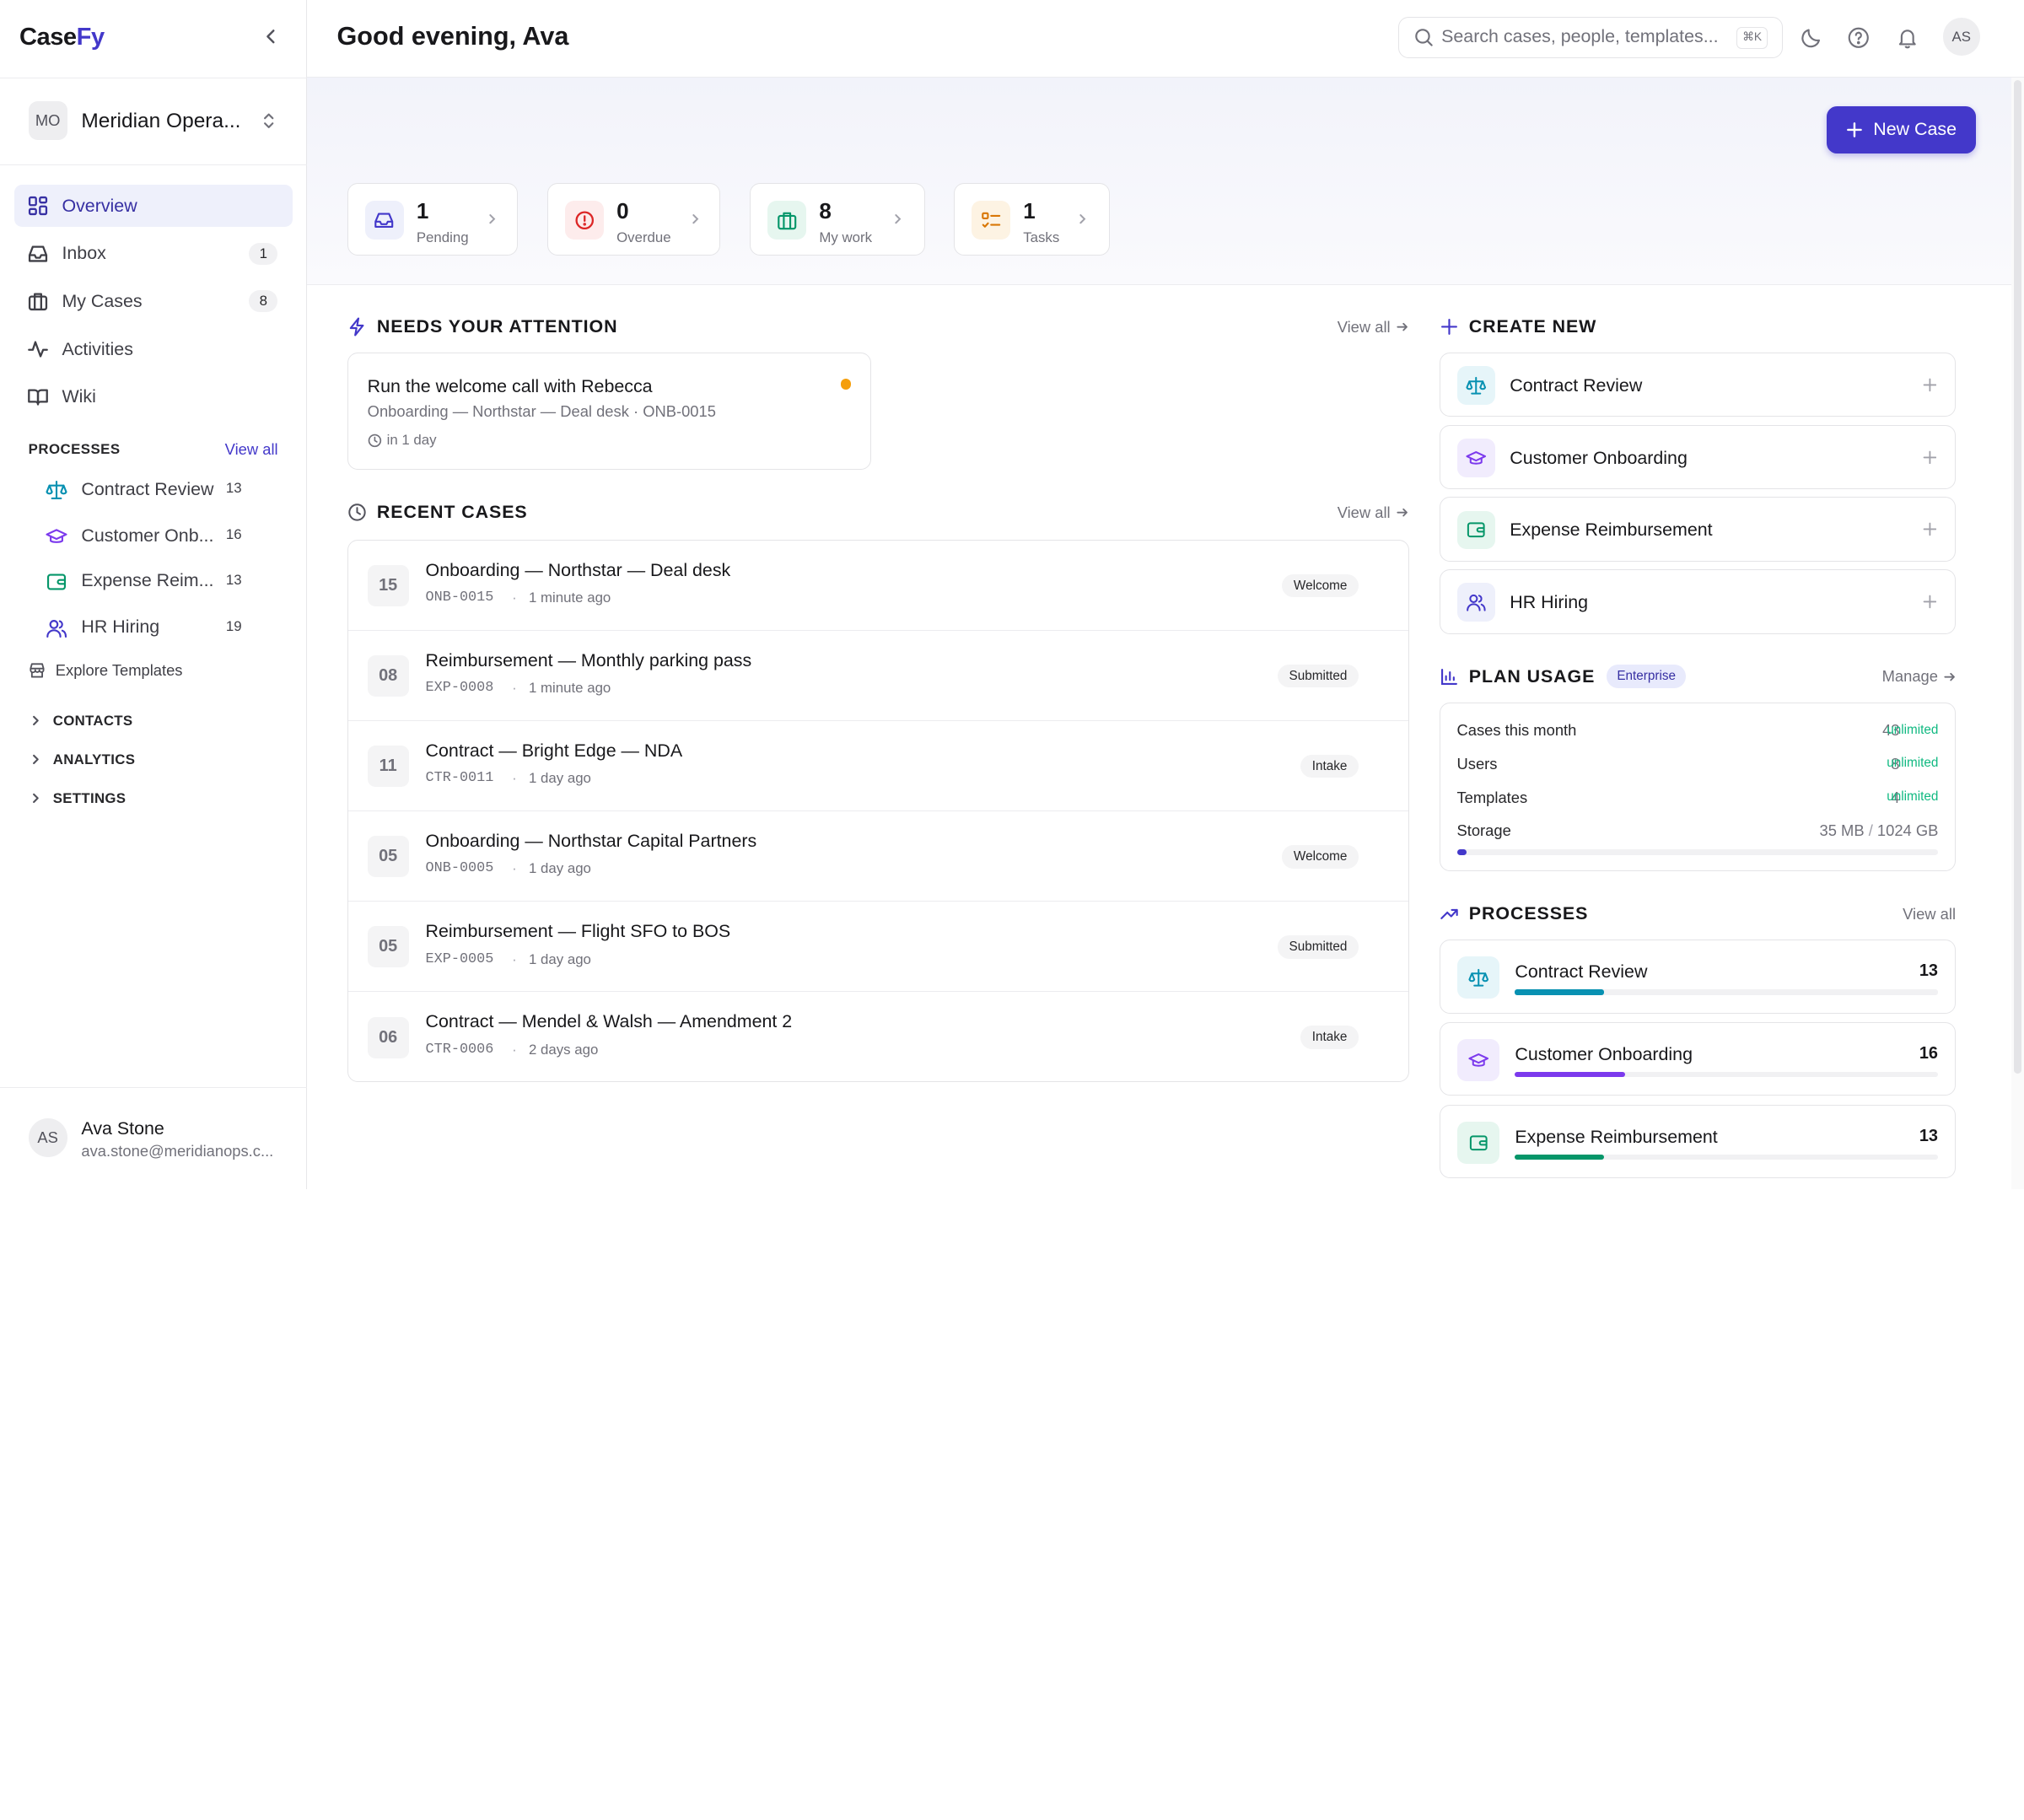 Image resolution: width=2024 pixels, height=1820 pixels. Describe the element at coordinates (1697, 977) in the screenshot. I see `process-card-contract-review: Contract Review 13` at that location.